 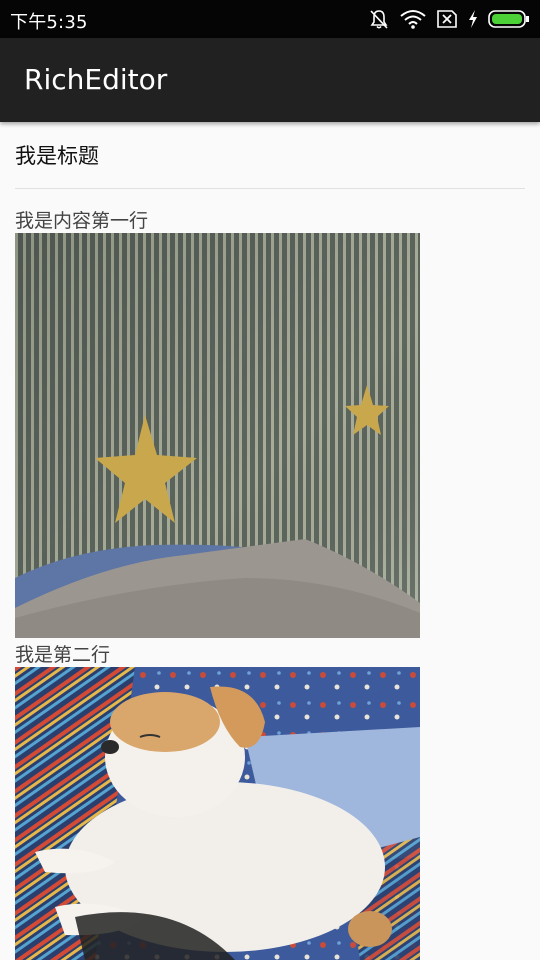 I want to click on content-line-1: 我是内容第一行, so click(x=81, y=219).